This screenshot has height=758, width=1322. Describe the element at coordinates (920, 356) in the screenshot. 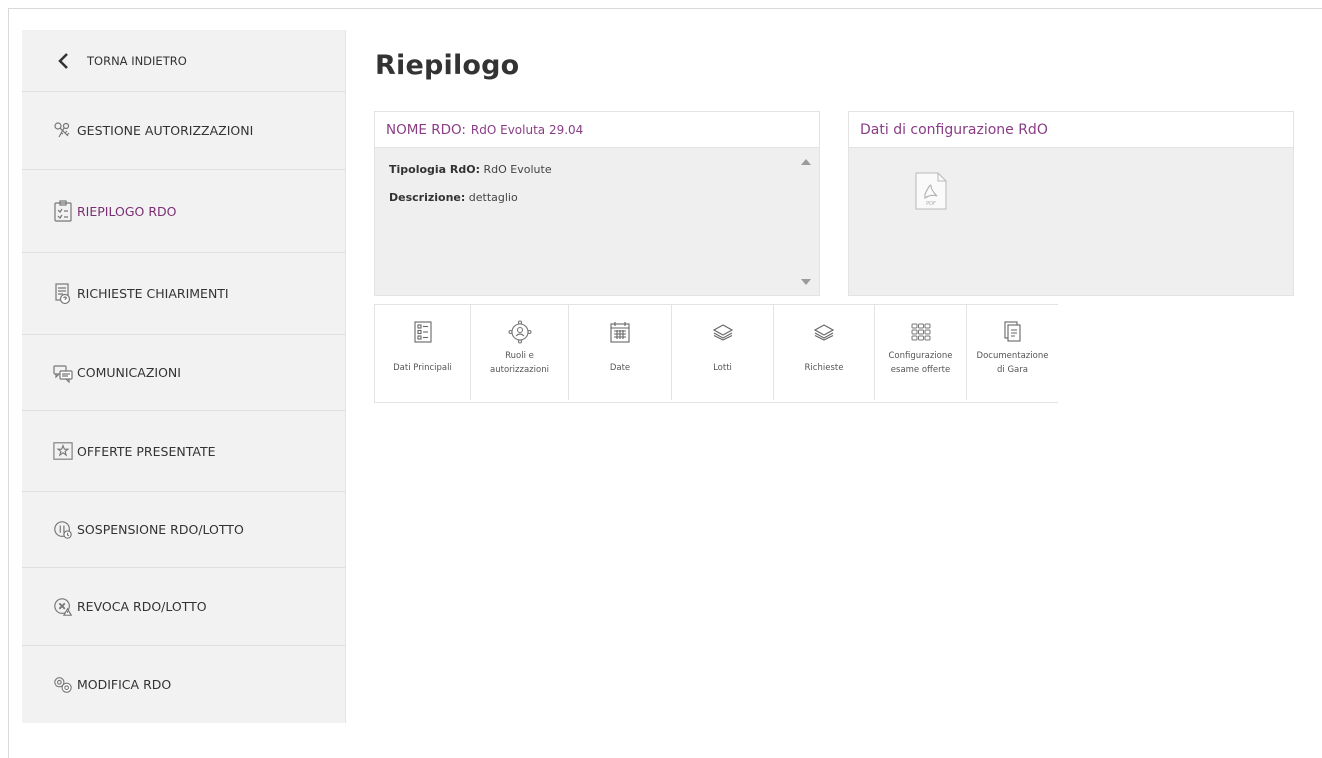

I see `tab-label-line-1: Configurazione` at that location.